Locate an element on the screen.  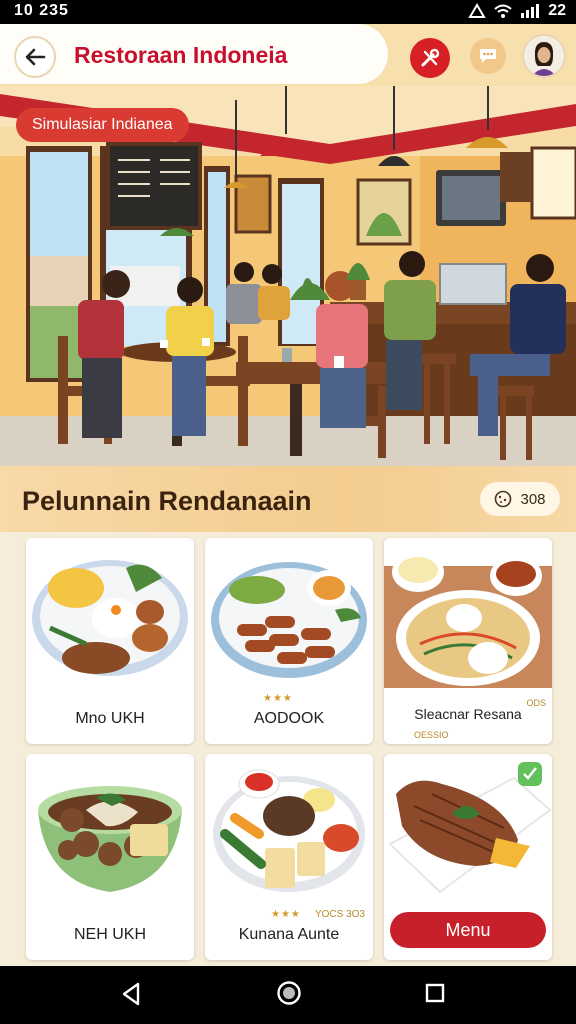
dish-name: NEH UKH is located at coordinates (109, 934).